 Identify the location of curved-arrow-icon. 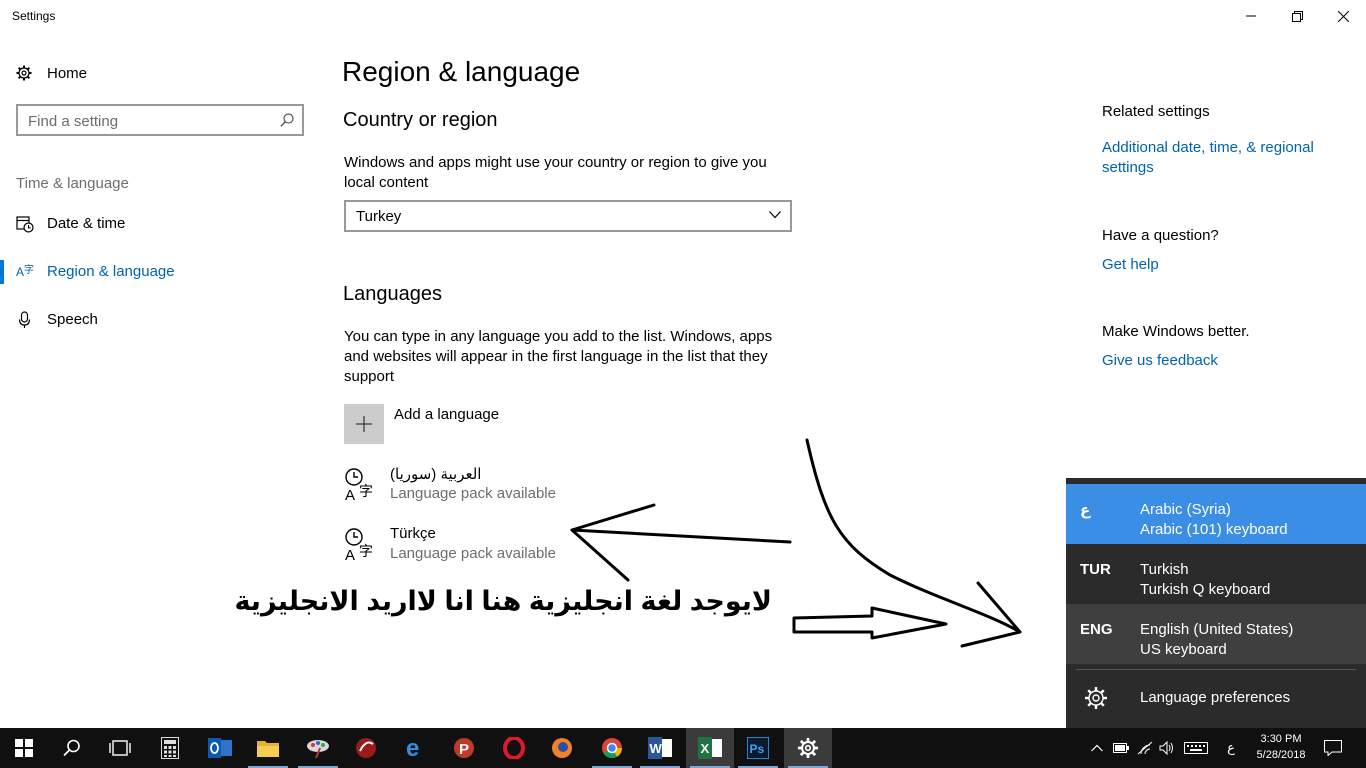
(913, 543).